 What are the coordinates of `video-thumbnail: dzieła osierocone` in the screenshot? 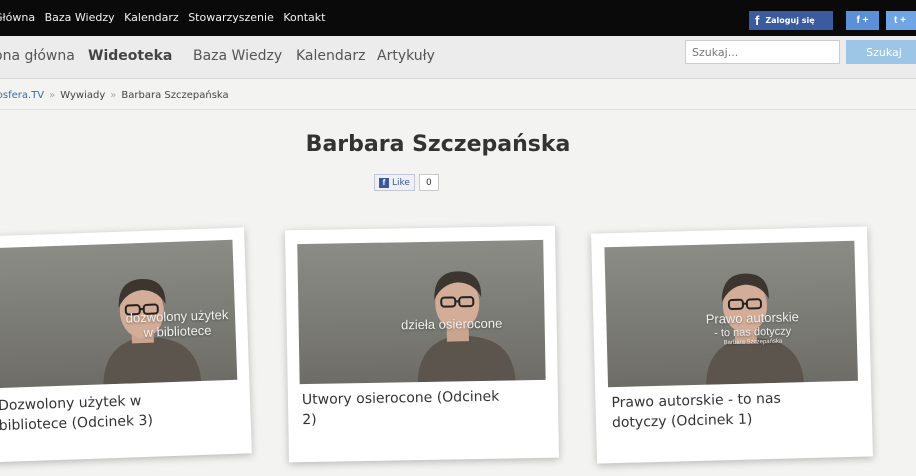 It's located at (421, 312).